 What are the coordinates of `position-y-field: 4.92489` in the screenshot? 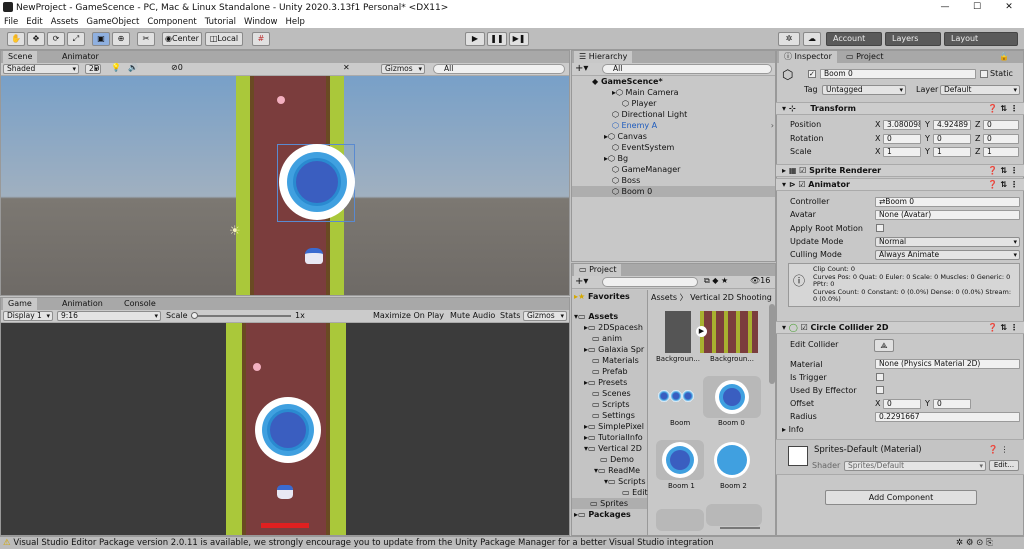 It's located at (952, 125).